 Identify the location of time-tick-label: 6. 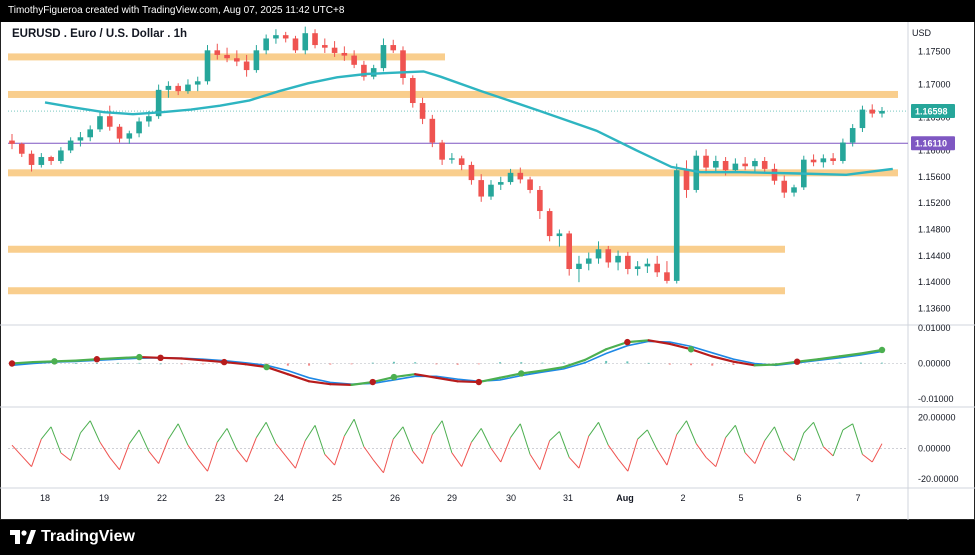
(798, 498).